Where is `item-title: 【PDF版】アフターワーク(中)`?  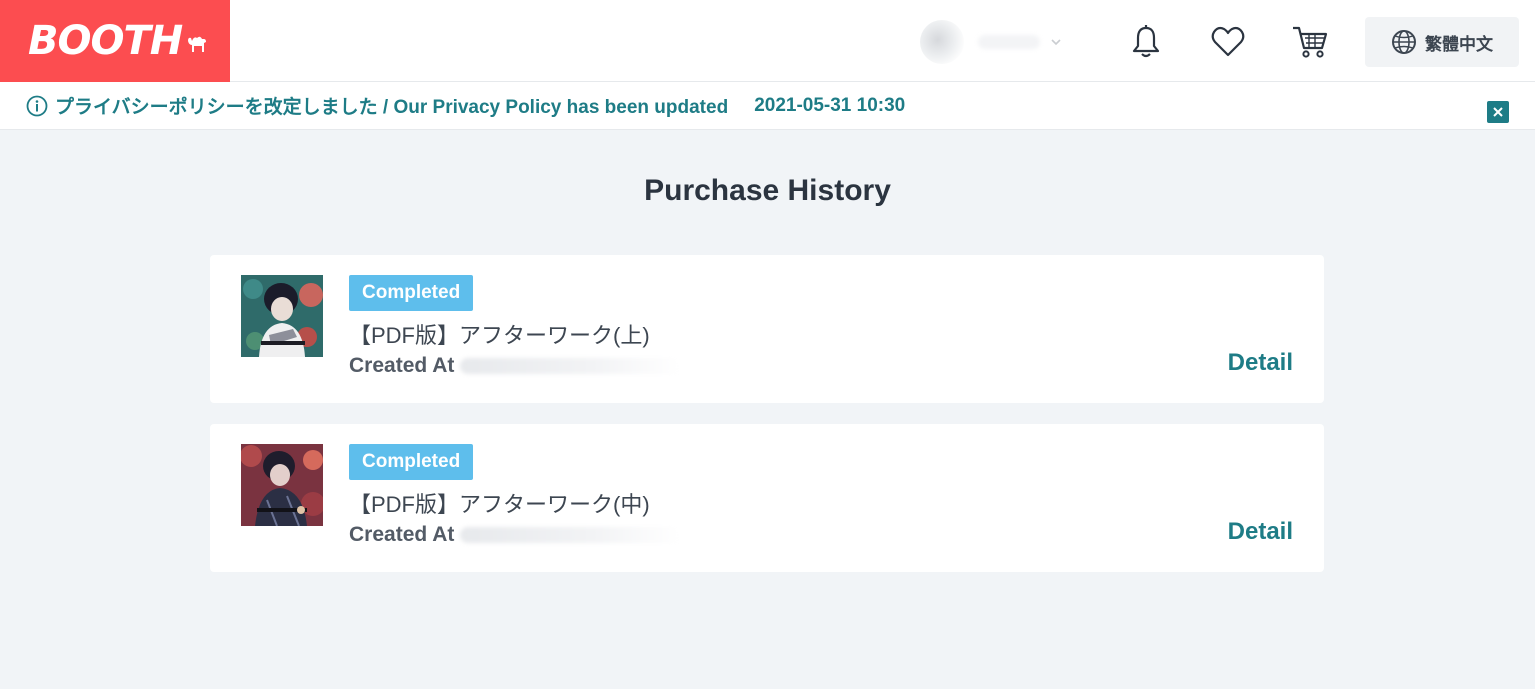
item-title: 【PDF版】アフターワーク(中) is located at coordinates (499, 503).